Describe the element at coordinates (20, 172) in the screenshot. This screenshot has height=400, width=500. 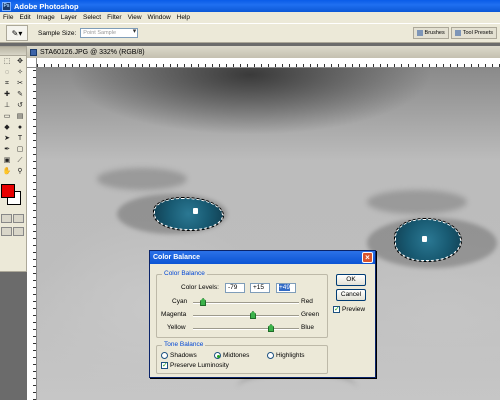
I see `zoom-tool-icon: ⚲` at that location.